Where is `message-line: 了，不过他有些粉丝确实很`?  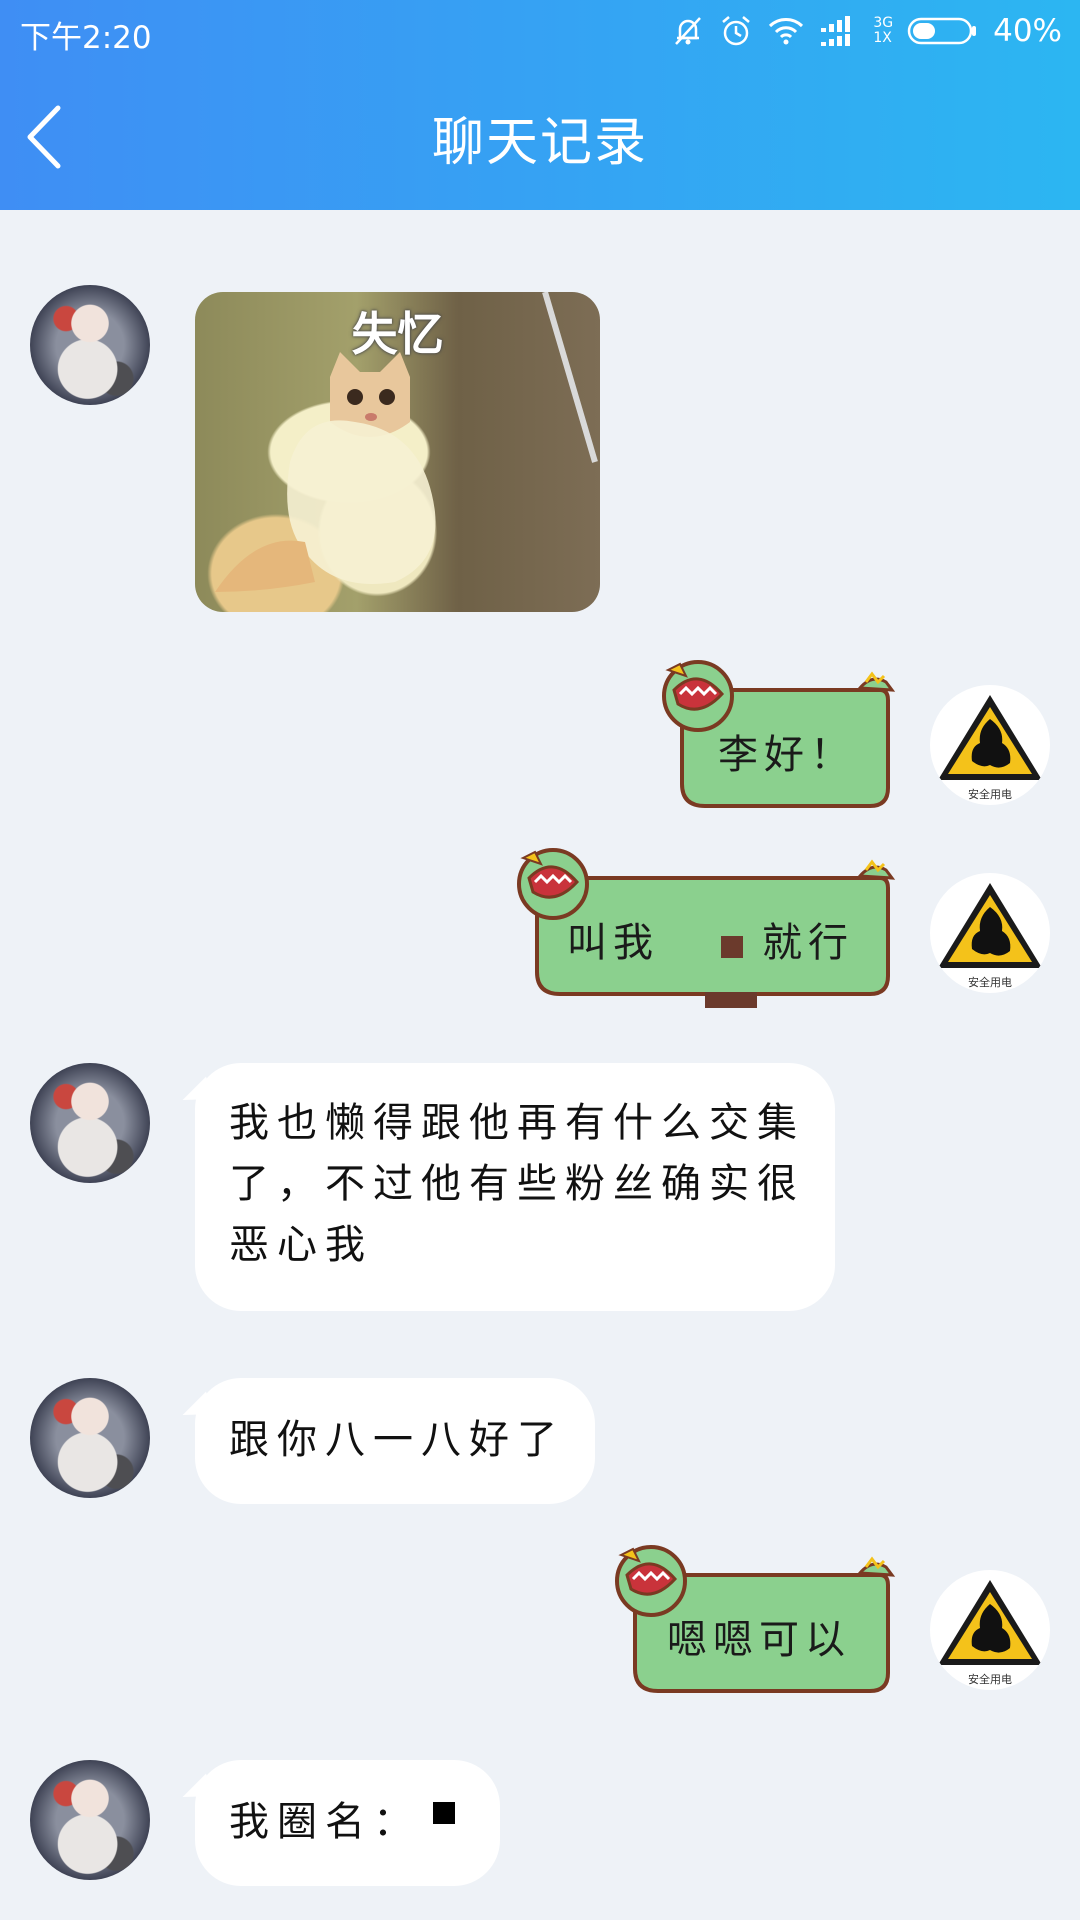 message-line: 了，不过他有些粉丝确实很 is located at coordinates (517, 1184).